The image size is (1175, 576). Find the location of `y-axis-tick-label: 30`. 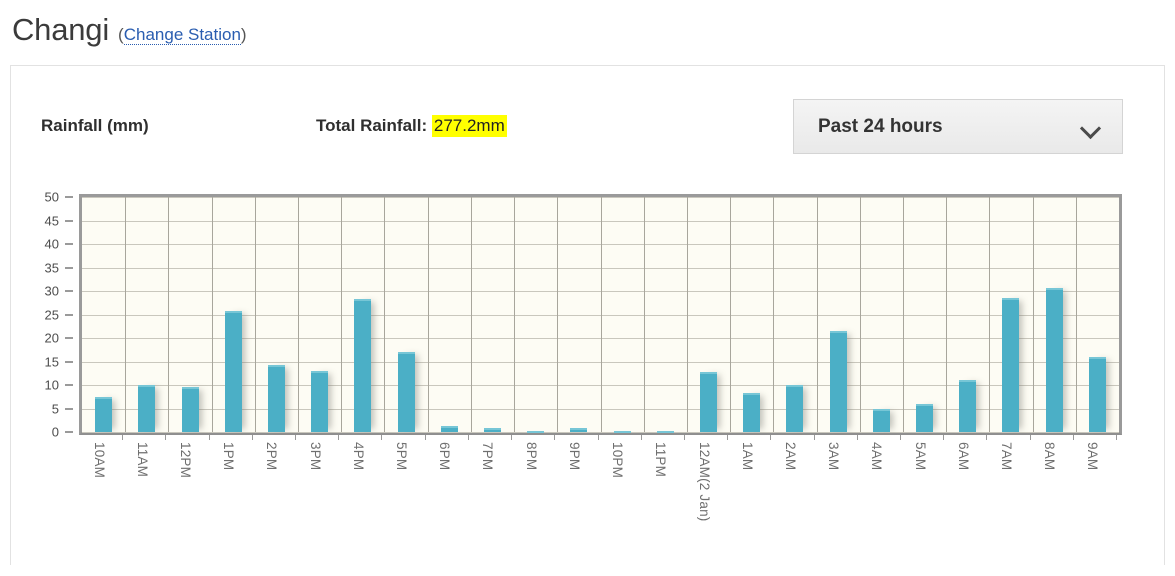

y-axis-tick-label: 30 is located at coordinates (51, 291).